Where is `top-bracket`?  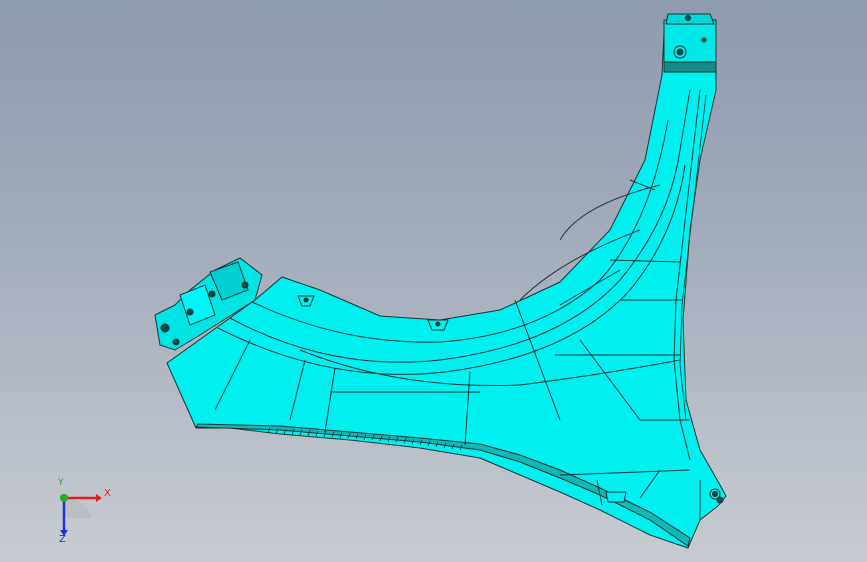 top-bracket is located at coordinates (690, 43).